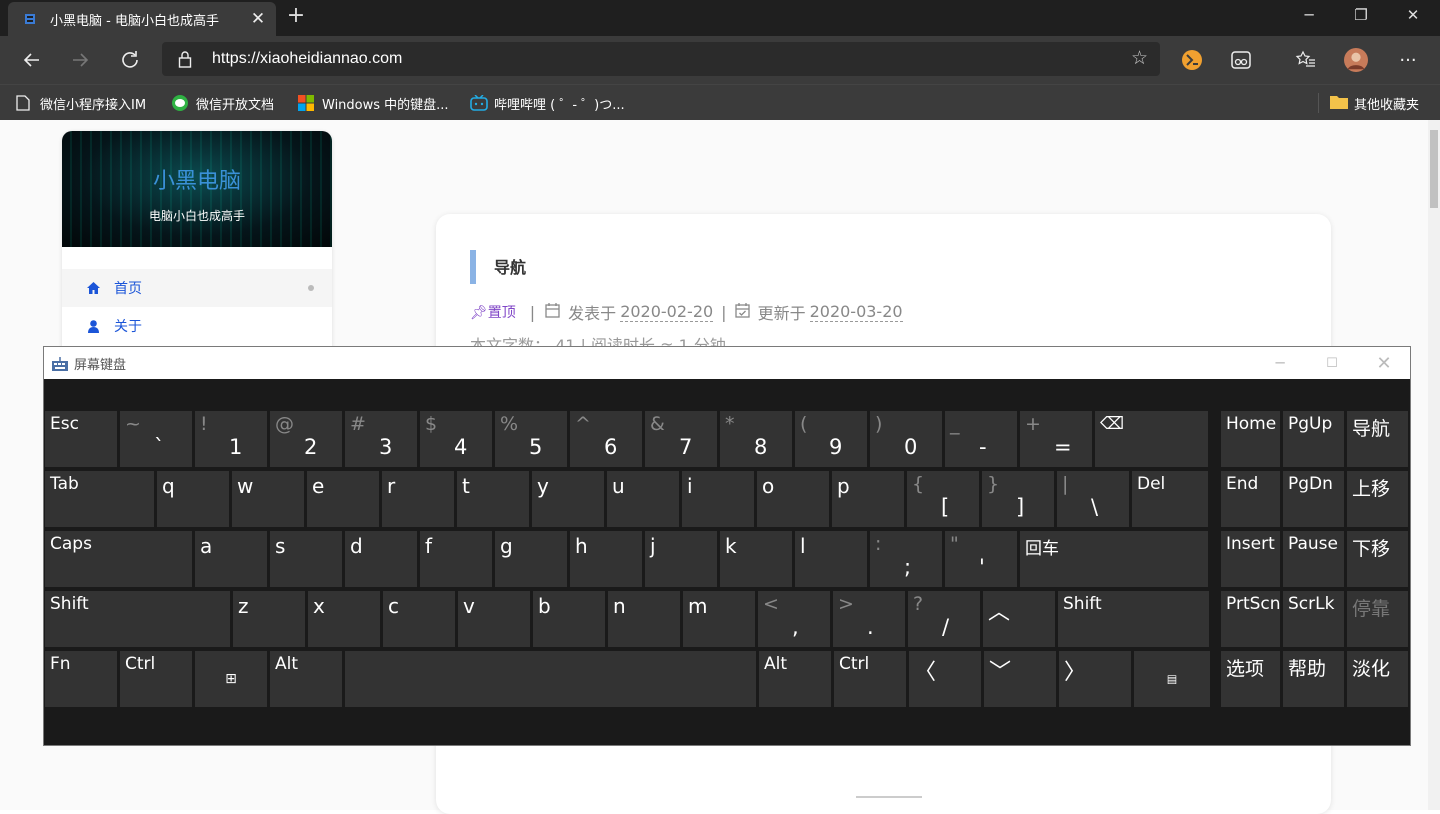 This screenshot has width=1440, height=814. What do you see at coordinates (643, 499) in the screenshot?
I see `key-u: u` at bounding box center [643, 499].